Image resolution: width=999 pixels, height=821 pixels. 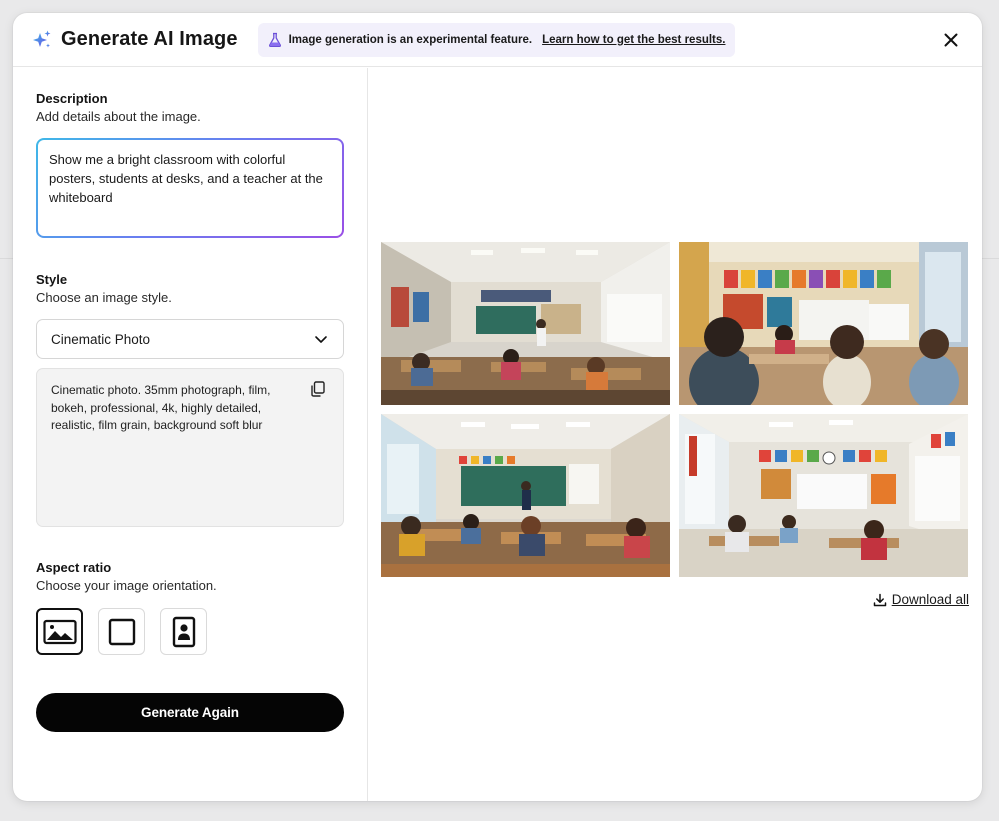 I want to click on style-hint: Choose an image style., so click(x=104, y=297).